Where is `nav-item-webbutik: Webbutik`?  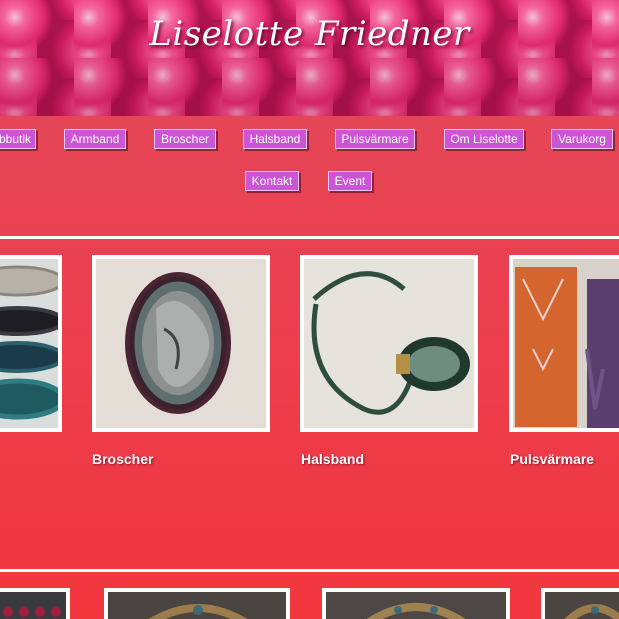 nav-item-webbutik: Webbutik is located at coordinates (18, 139).